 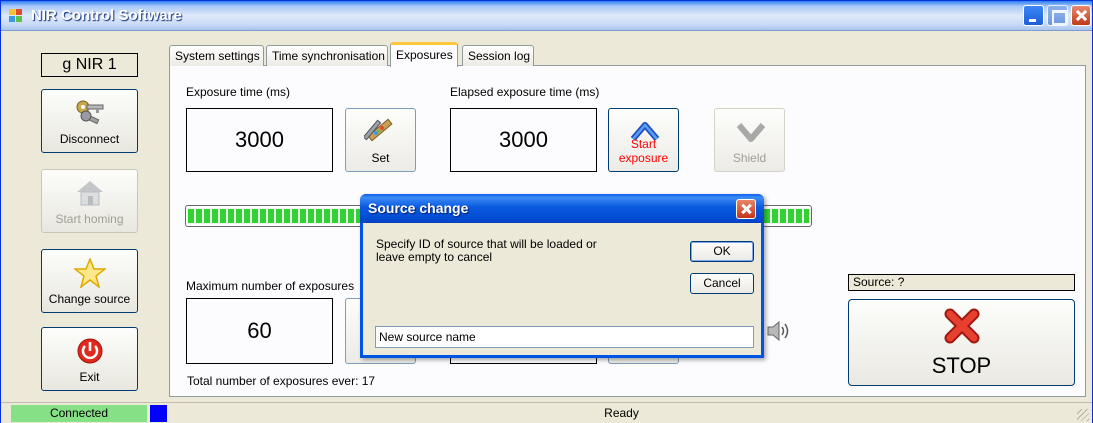 I want to click on app-icon, so click(x=16, y=16).